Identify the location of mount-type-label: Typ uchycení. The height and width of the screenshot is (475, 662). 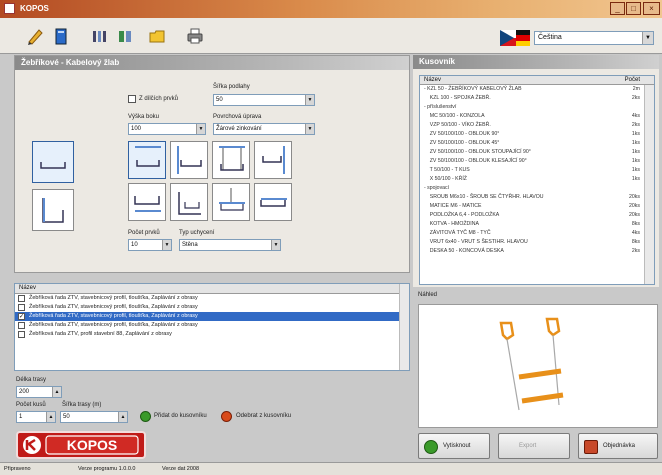
(197, 233).